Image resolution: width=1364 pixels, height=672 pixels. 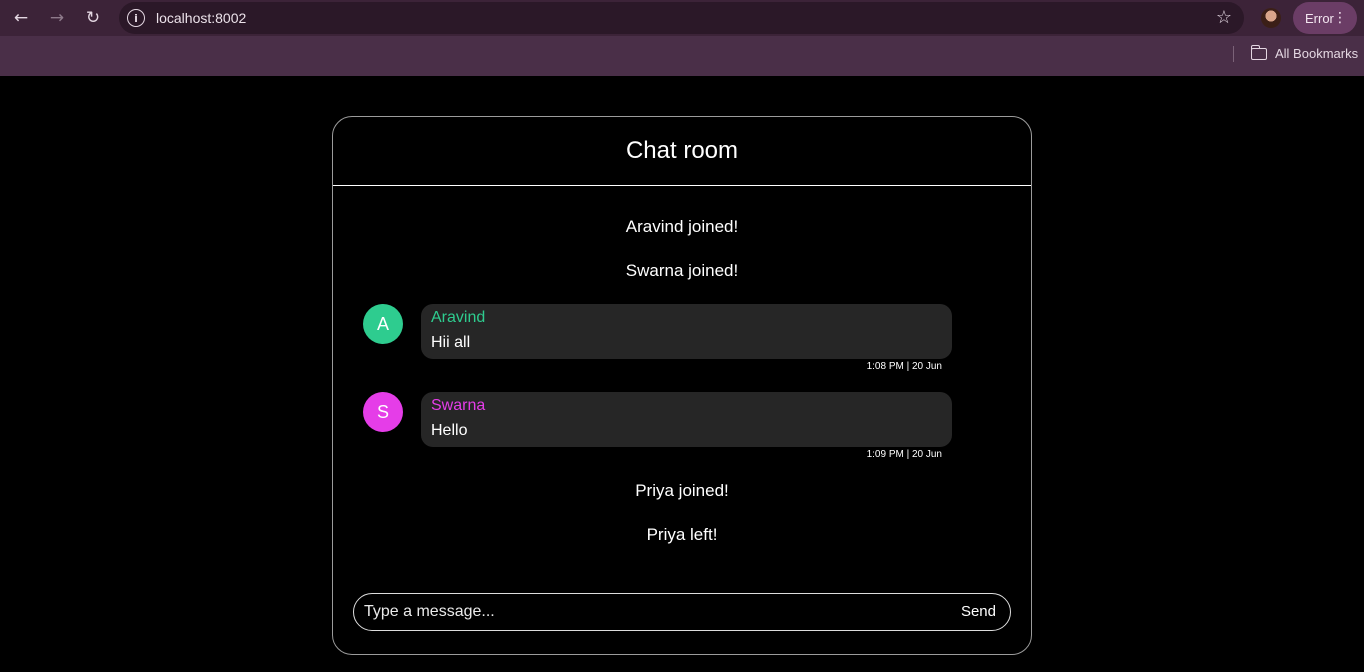 What do you see at coordinates (1319, 18) in the screenshot?
I see `profile-error-label: Error` at bounding box center [1319, 18].